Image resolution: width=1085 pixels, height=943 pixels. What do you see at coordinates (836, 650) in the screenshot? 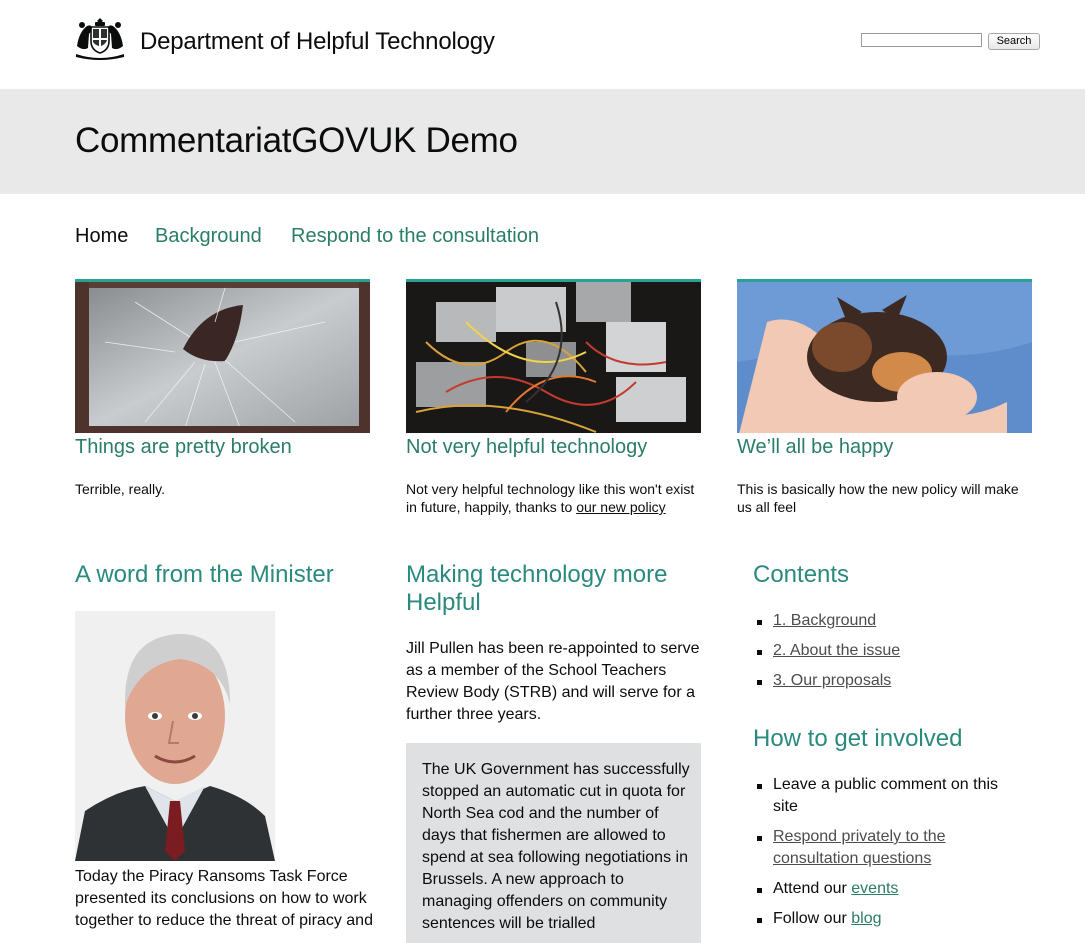
I see `contents-link-about-issue: 2. About the issue` at bounding box center [836, 650].